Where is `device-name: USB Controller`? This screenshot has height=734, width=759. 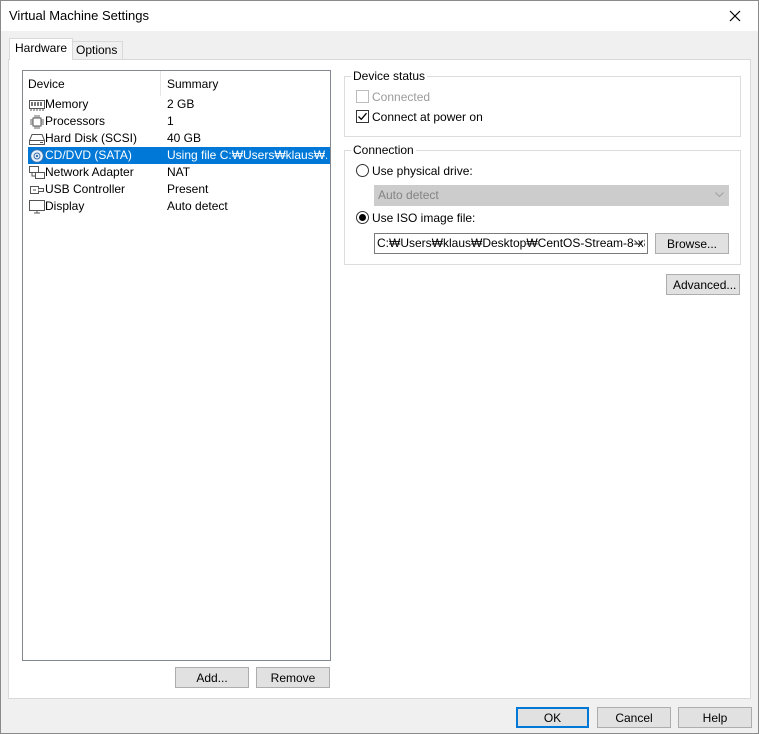
device-name: USB Controller is located at coordinates (85, 189).